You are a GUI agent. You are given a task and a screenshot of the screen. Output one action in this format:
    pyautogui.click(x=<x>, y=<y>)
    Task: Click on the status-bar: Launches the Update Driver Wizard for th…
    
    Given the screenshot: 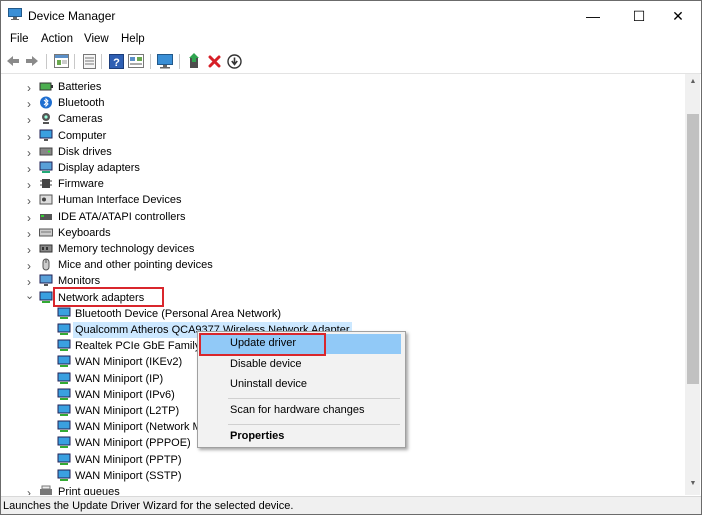 What is the action you would take?
    pyautogui.click(x=351, y=505)
    